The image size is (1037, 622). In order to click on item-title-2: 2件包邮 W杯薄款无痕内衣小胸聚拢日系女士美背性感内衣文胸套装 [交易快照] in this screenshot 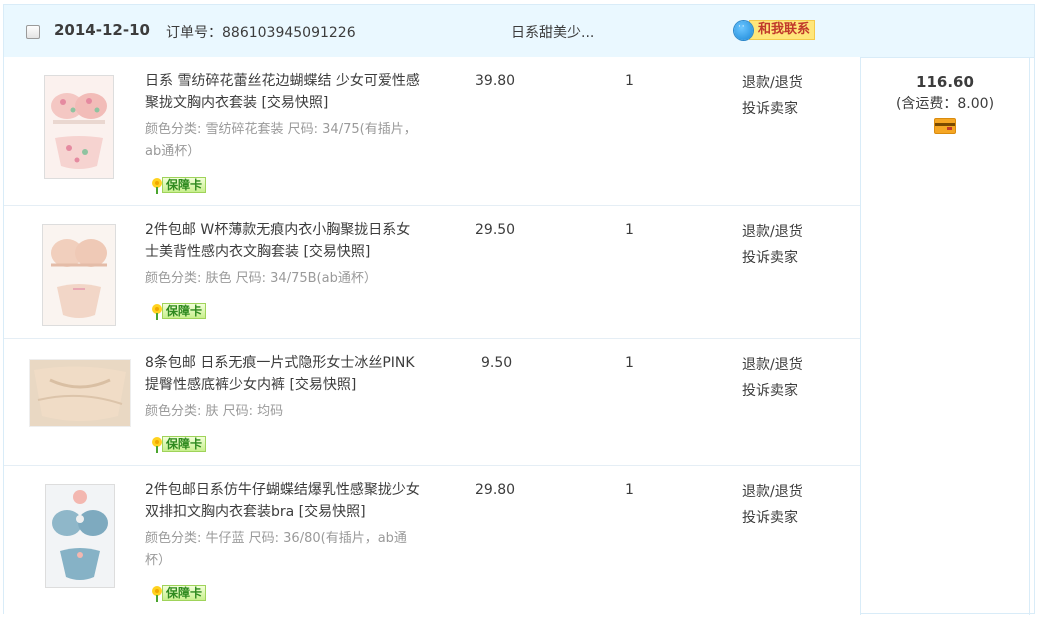, I will do `click(282, 241)`.